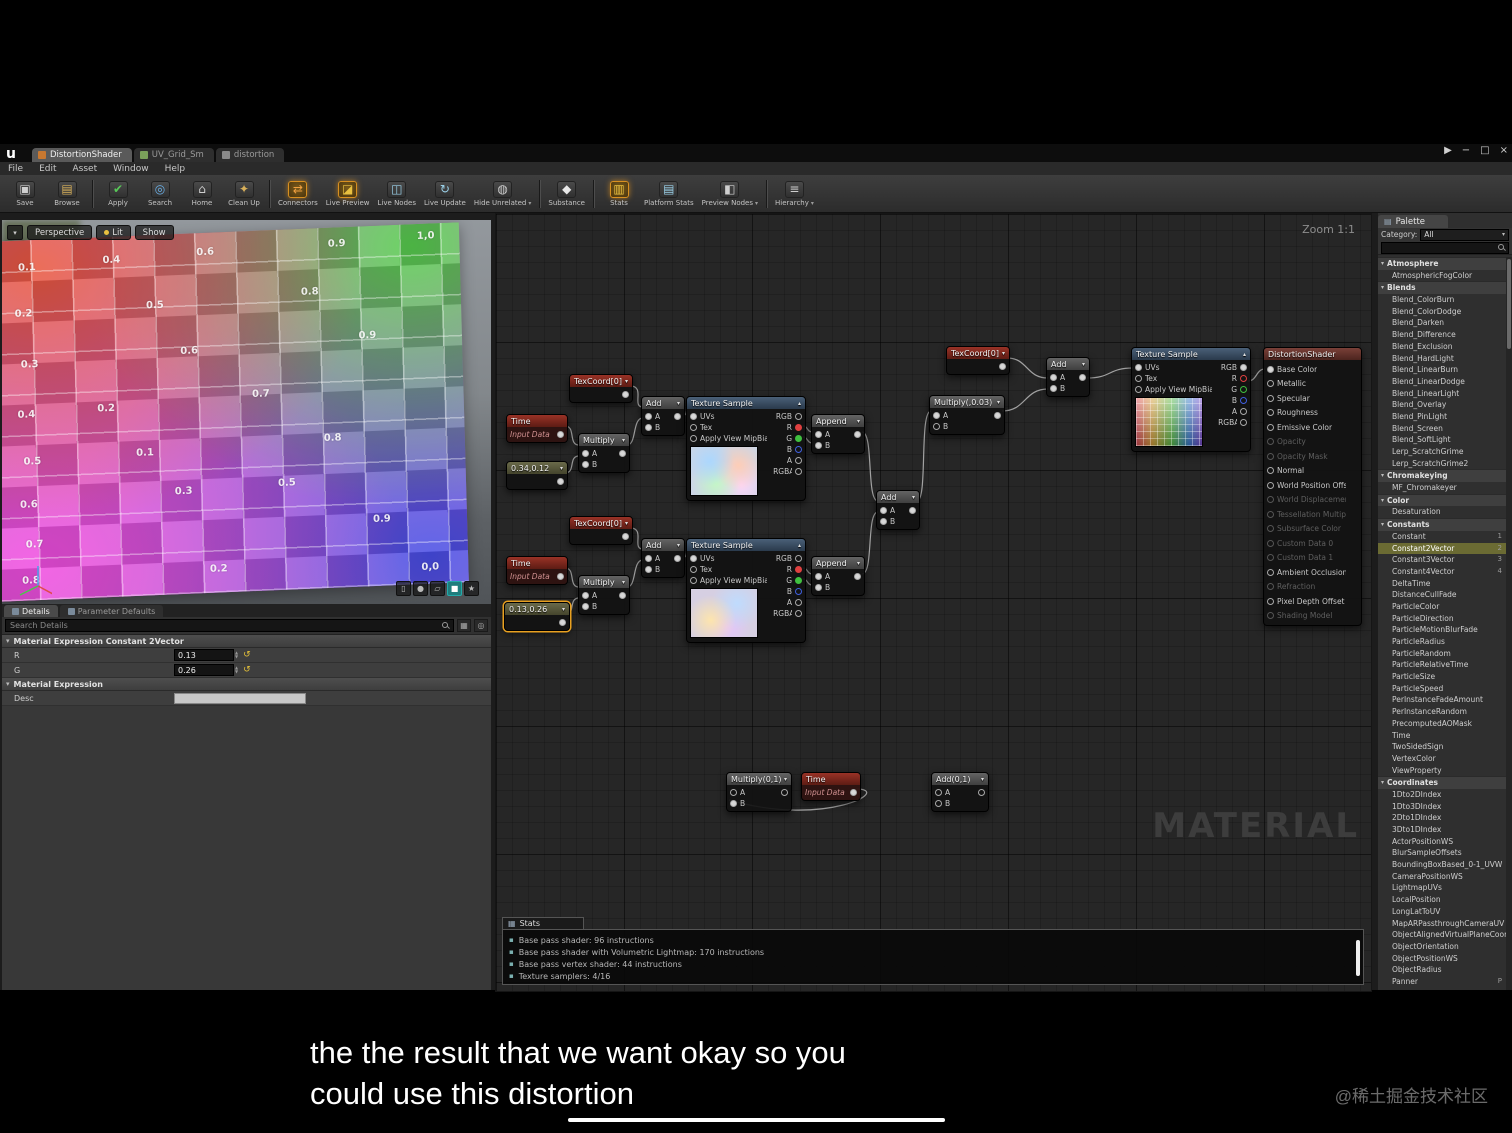  I want to click on node-add-b: Add ▾ A B, so click(663, 558).